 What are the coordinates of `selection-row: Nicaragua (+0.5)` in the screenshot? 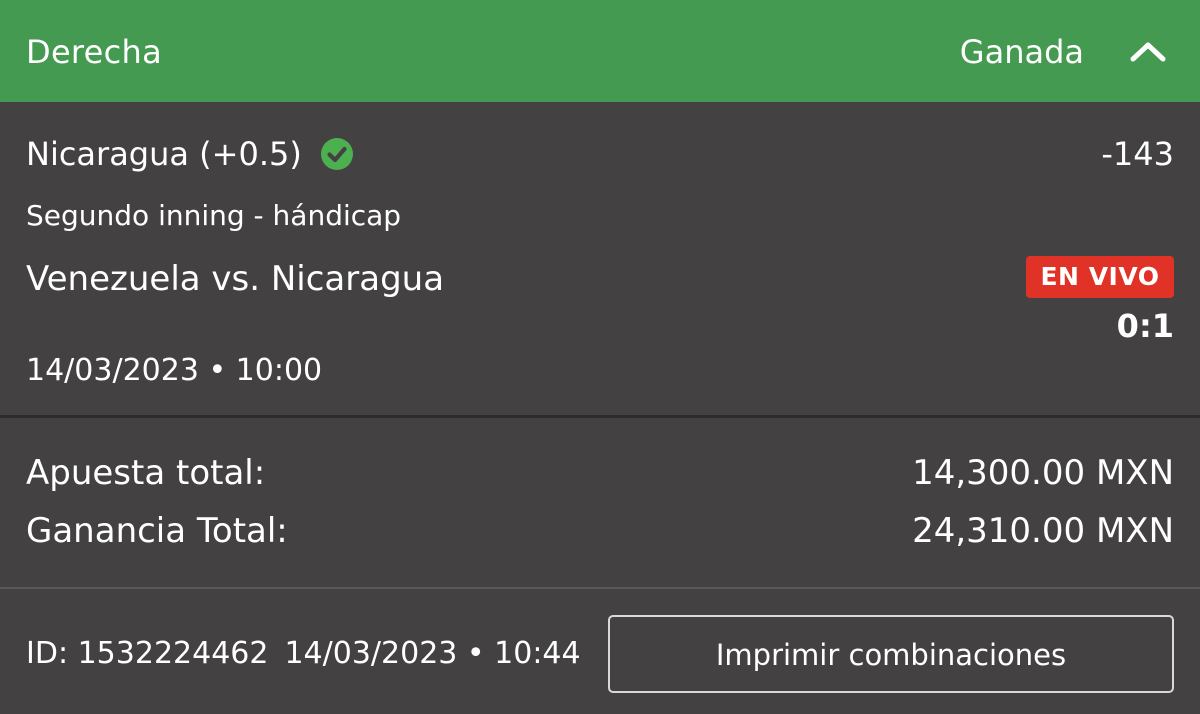 It's located at (190, 154).